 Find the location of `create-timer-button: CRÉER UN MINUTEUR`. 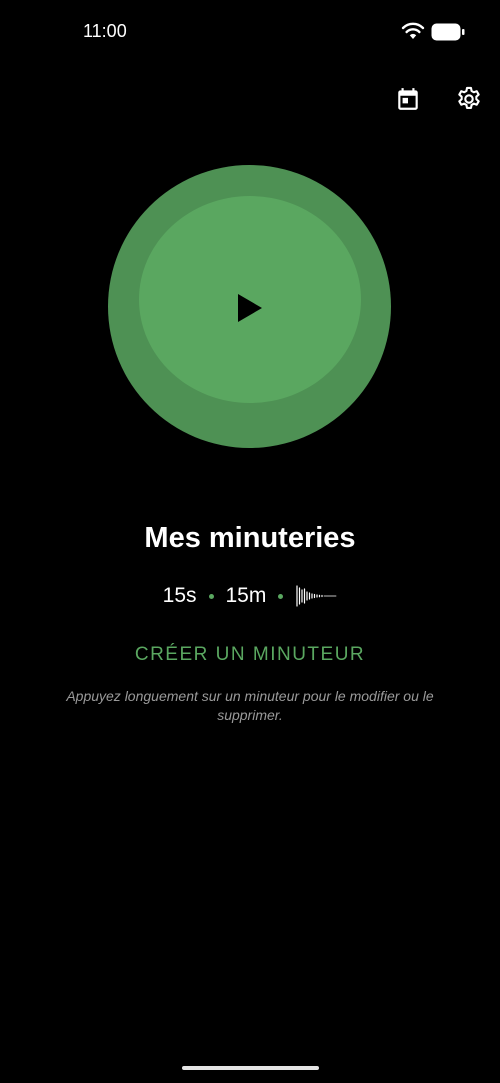

create-timer-button: CRÉER UN MINUTEUR is located at coordinates (250, 655).